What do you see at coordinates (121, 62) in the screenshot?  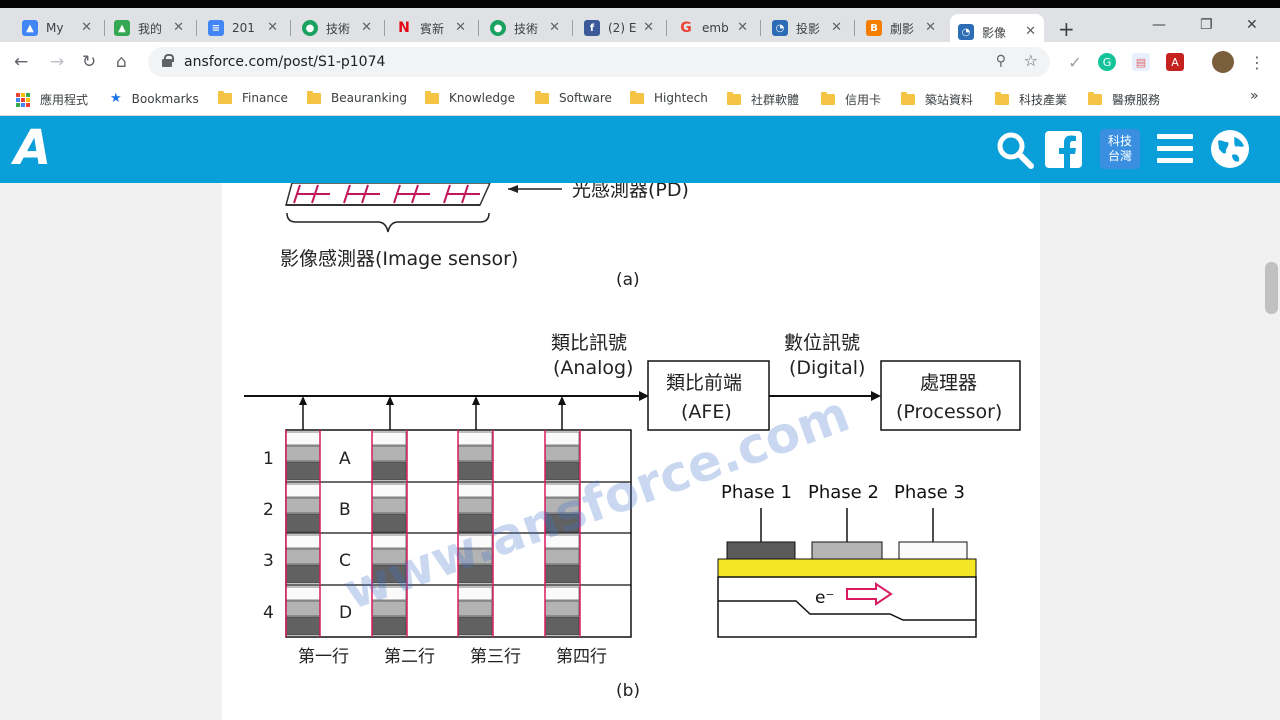 I see `home-icon: ⌂` at bounding box center [121, 62].